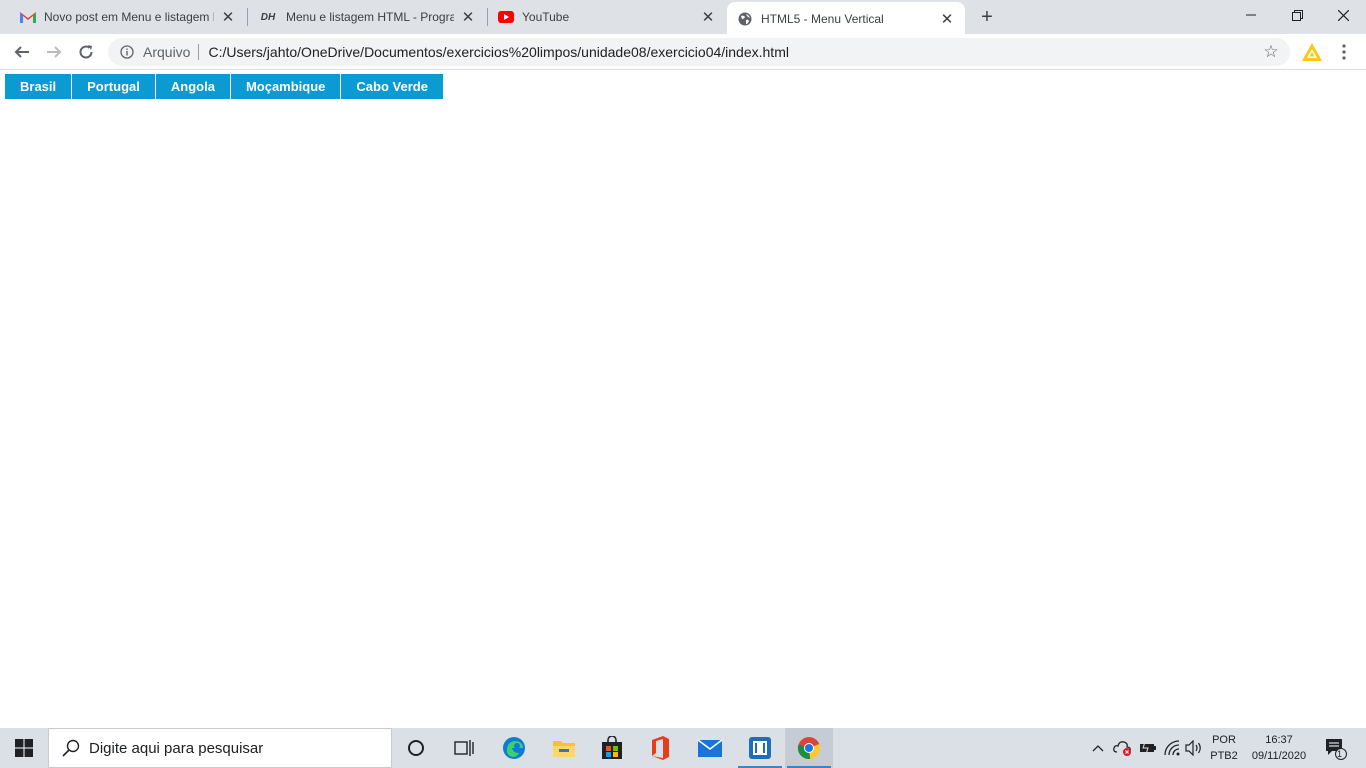 The width and height of the screenshot is (1366, 768). What do you see at coordinates (1194, 748) in the screenshot?
I see `volume-icon` at bounding box center [1194, 748].